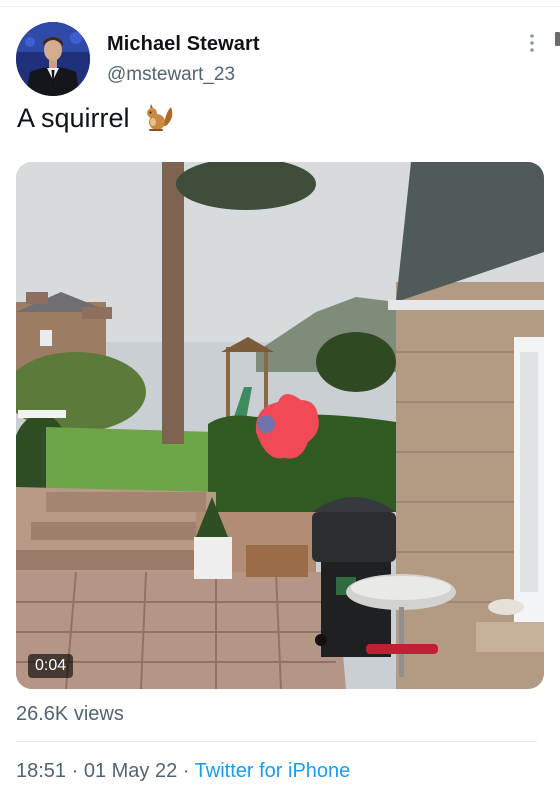 The width and height of the screenshot is (560, 800). What do you see at coordinates (171, 75) in the screenshot?
I see `author-handle: @mstewart_23` at bounding box center [171, 75].